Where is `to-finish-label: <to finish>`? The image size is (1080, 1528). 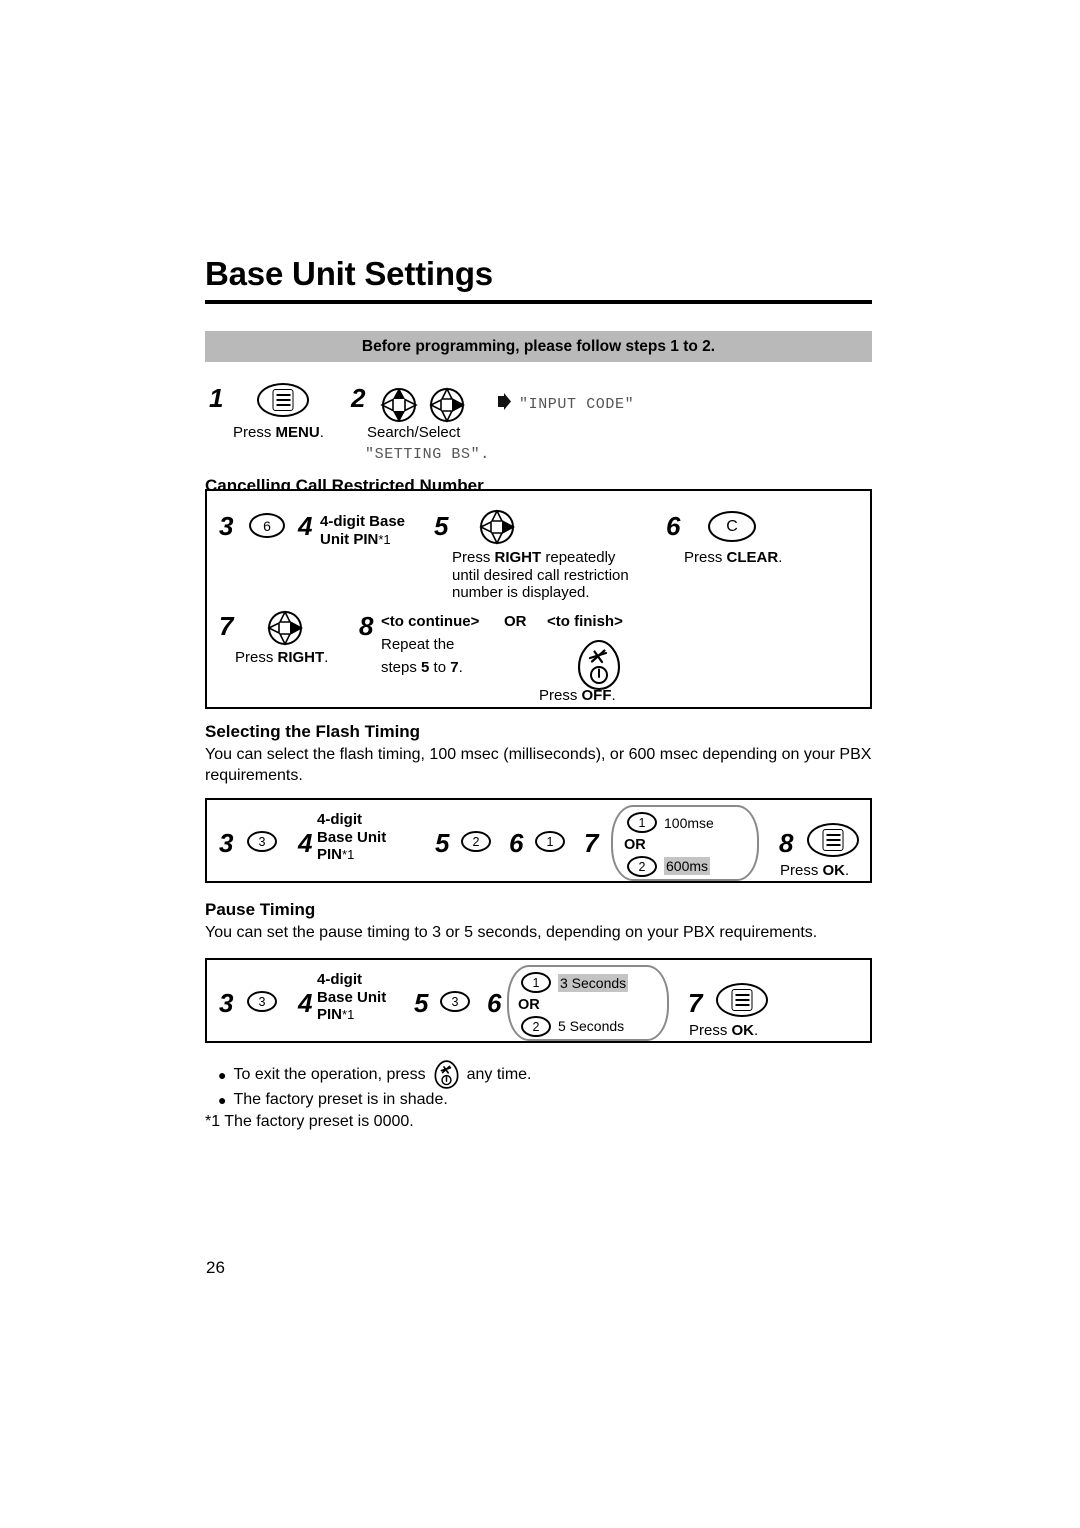 to-finish-label: <to finish> is located at coordinates (585, 621).